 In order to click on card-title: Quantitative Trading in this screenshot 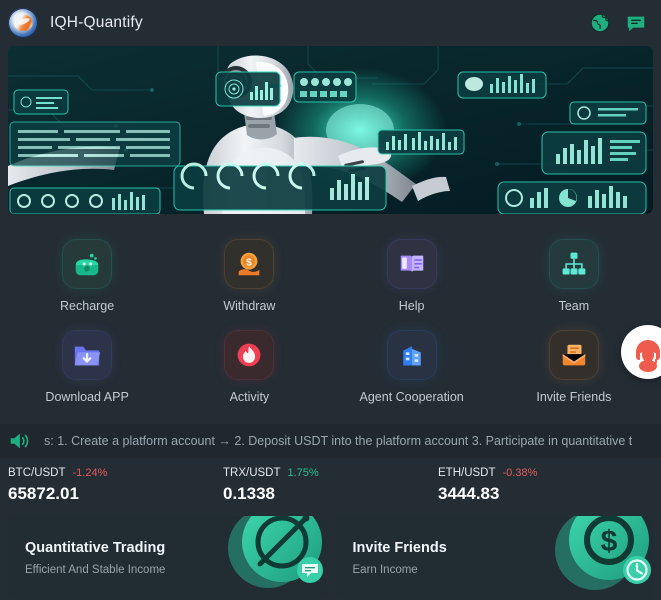, I will do `click(95, 547)`.